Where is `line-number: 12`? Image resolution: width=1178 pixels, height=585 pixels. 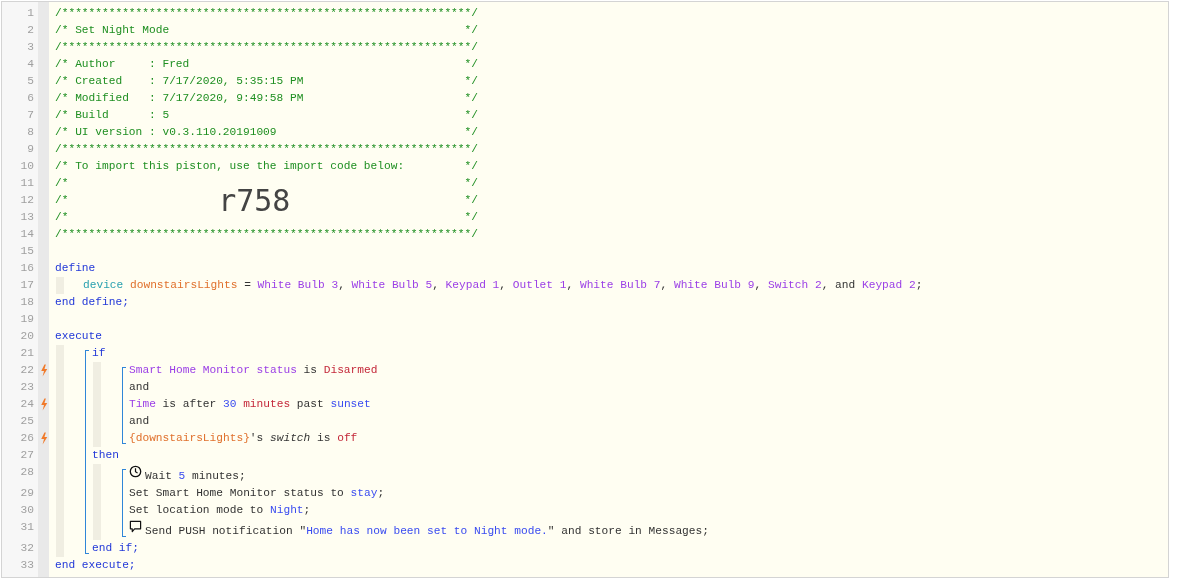
line-number: 12 is located at coordinates (27, 200).